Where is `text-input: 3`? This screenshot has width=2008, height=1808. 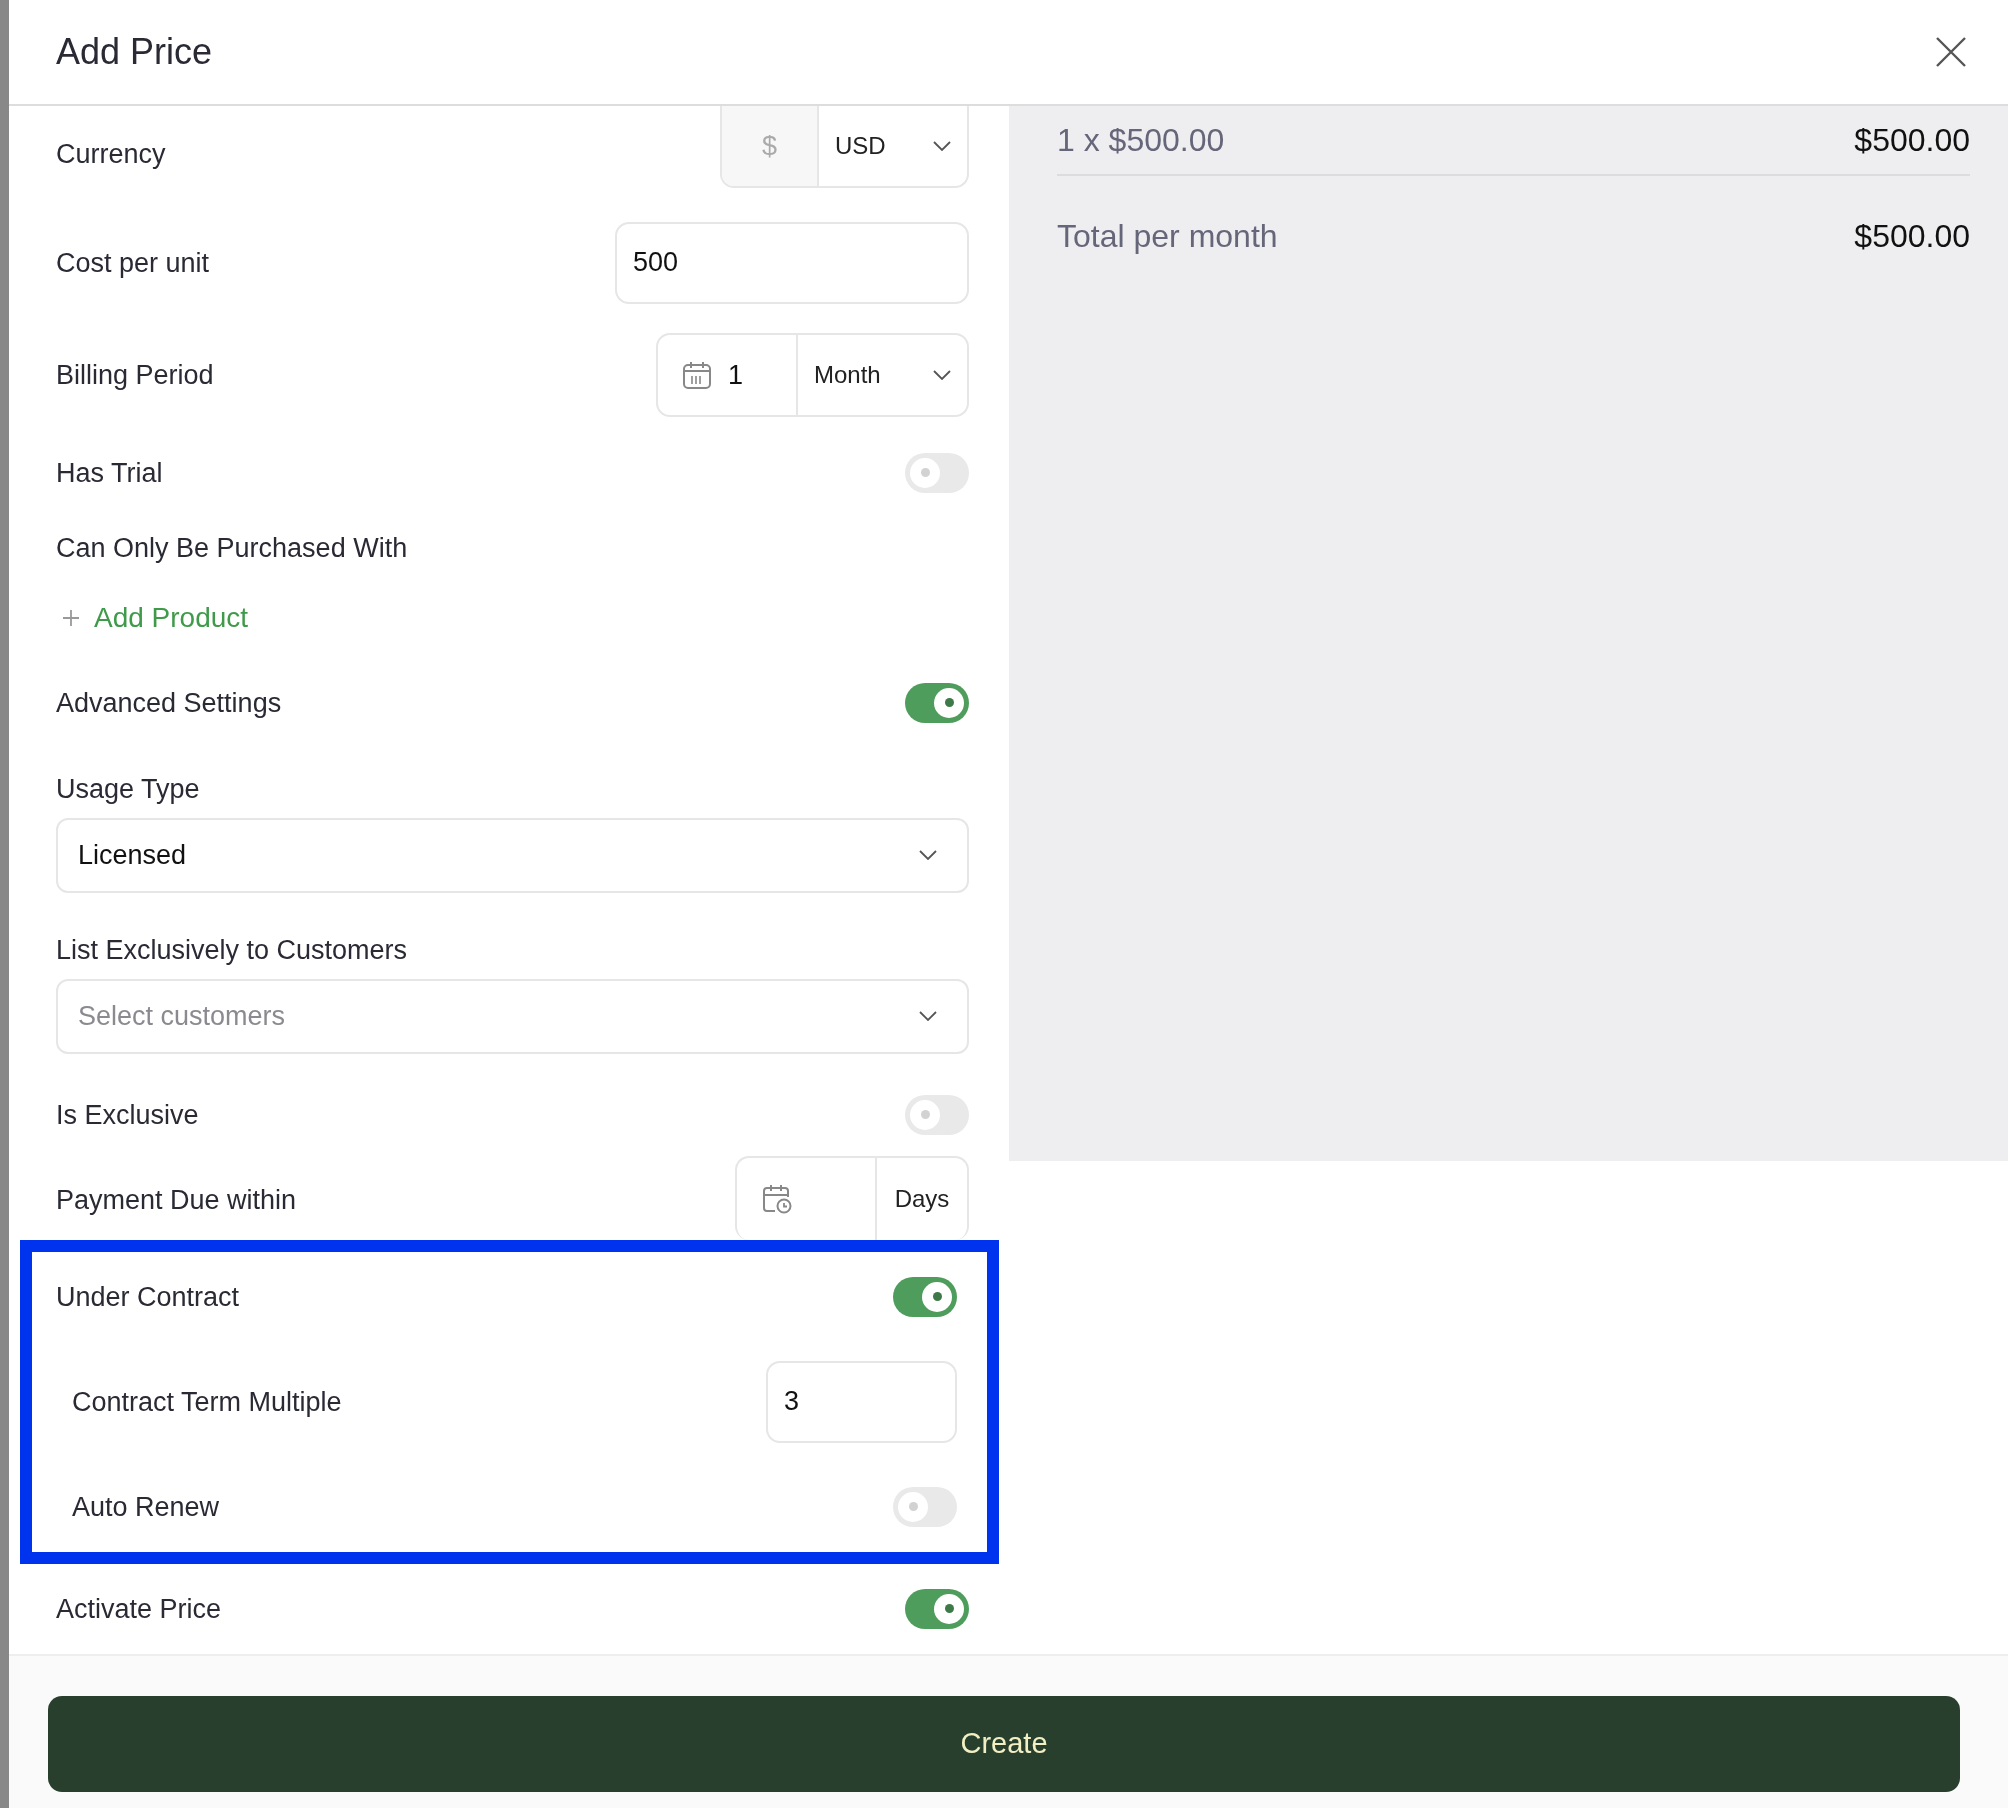 text-input: 3 is located at coordinates (861, 1401).